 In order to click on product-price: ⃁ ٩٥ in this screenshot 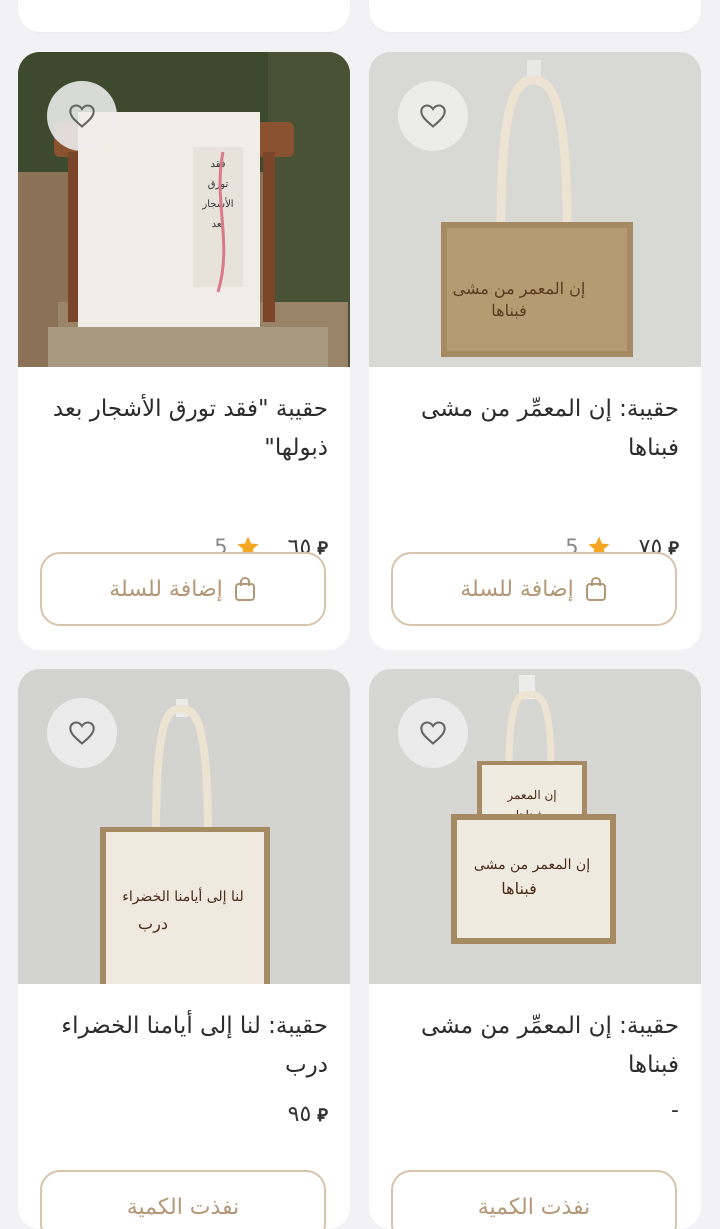, I will do `click(308, 1114)`.